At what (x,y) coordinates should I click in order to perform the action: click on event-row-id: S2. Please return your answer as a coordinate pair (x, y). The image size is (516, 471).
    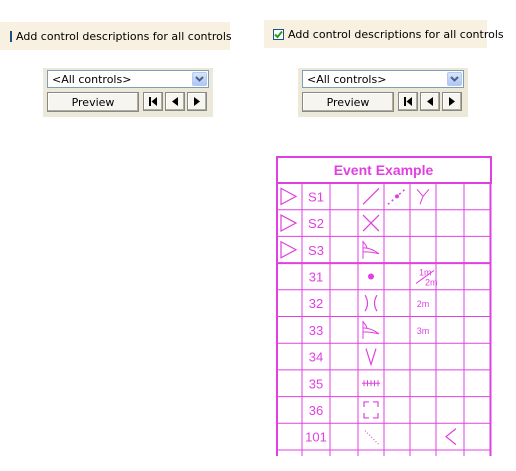
    Looking at the image, I should click on (316, 223).